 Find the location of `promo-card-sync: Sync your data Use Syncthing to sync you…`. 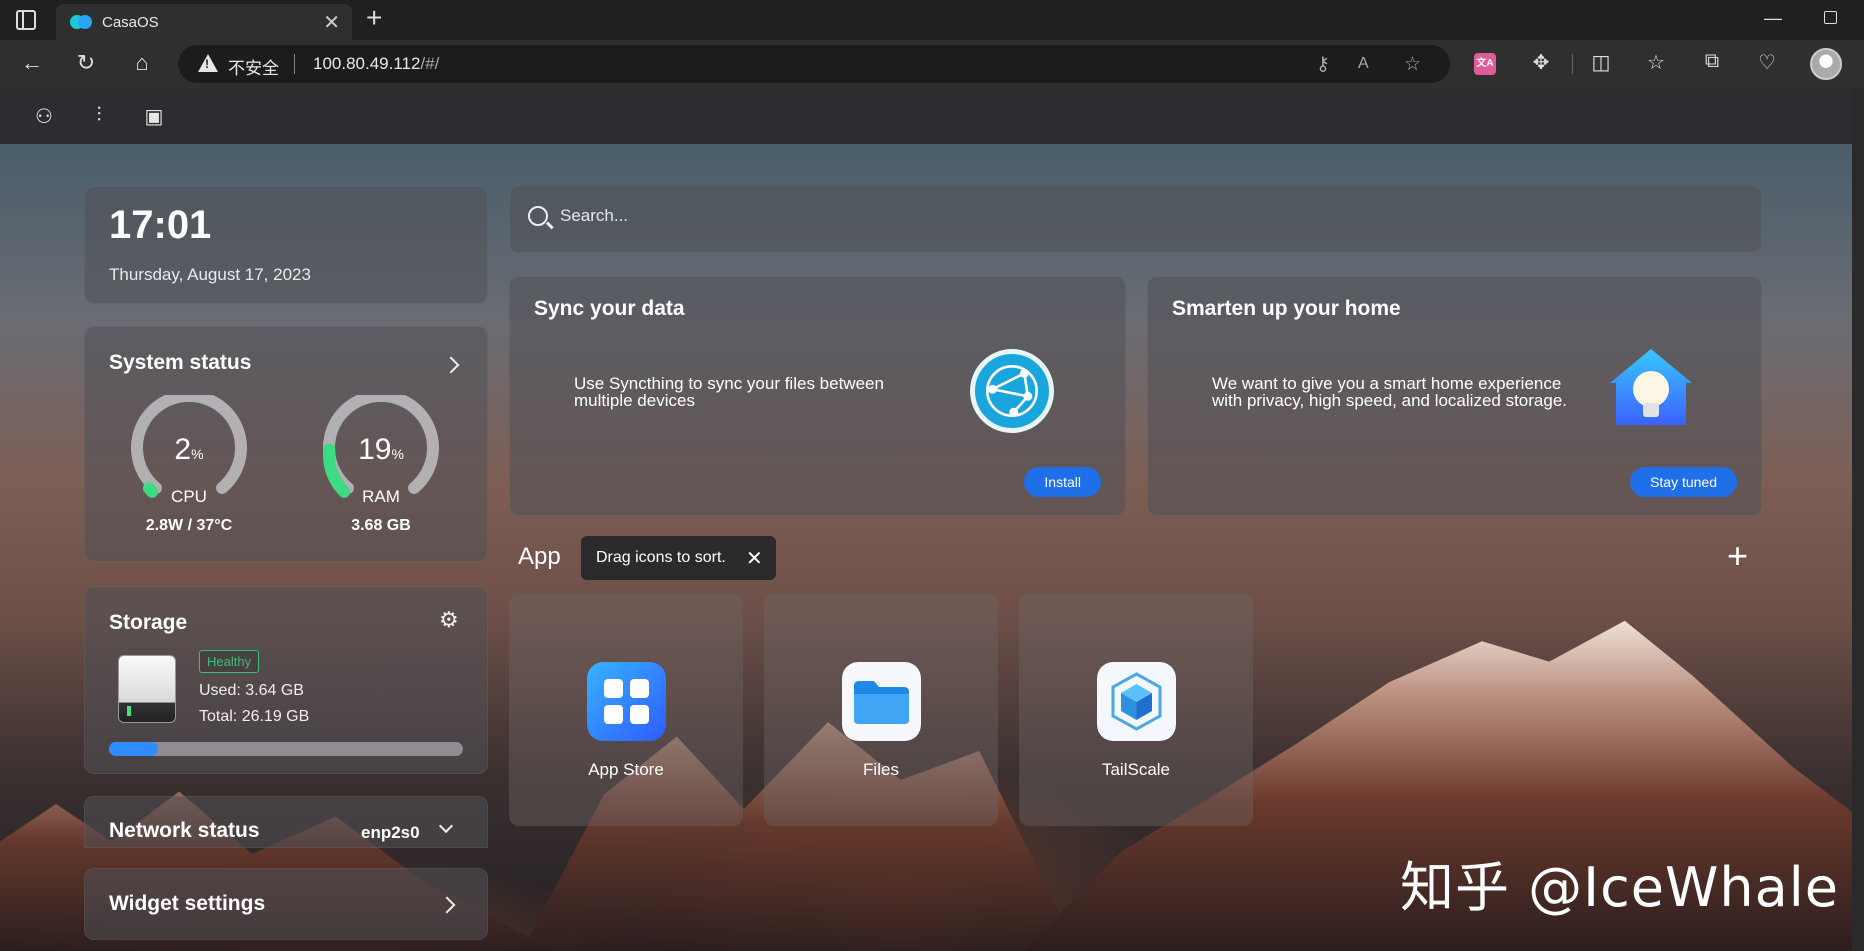

promo-card-sync: Sync your data Use Syncthing to sync you… is located at coordinates (817, 396).